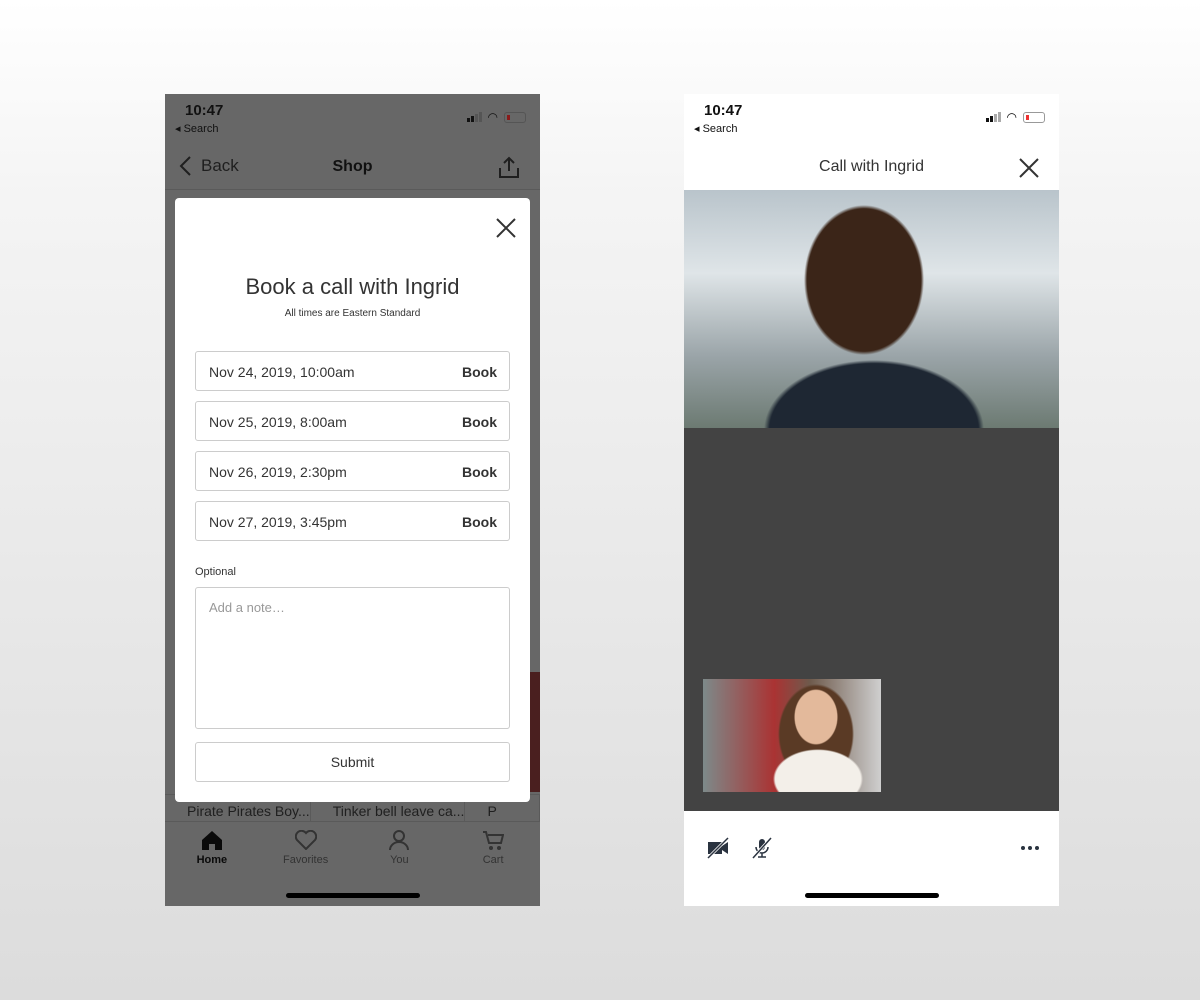 This screenshot has width=1200, height=1000. I want to click on tab-home: Home, so click(212, 844).